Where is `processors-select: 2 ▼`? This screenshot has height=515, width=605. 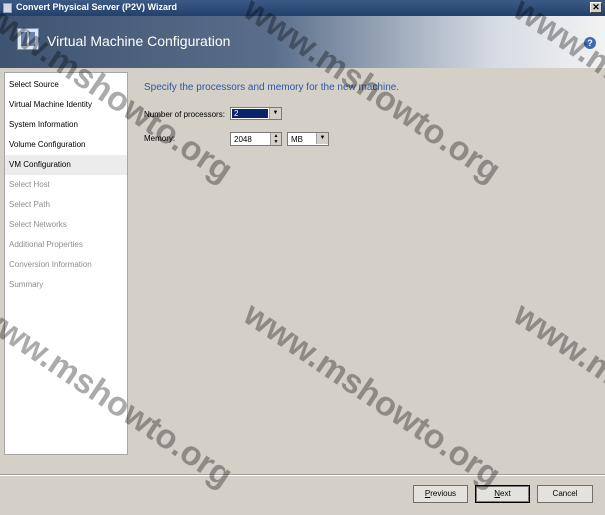 processors-select: 2 ▼ is located at coordinates (256, 113).